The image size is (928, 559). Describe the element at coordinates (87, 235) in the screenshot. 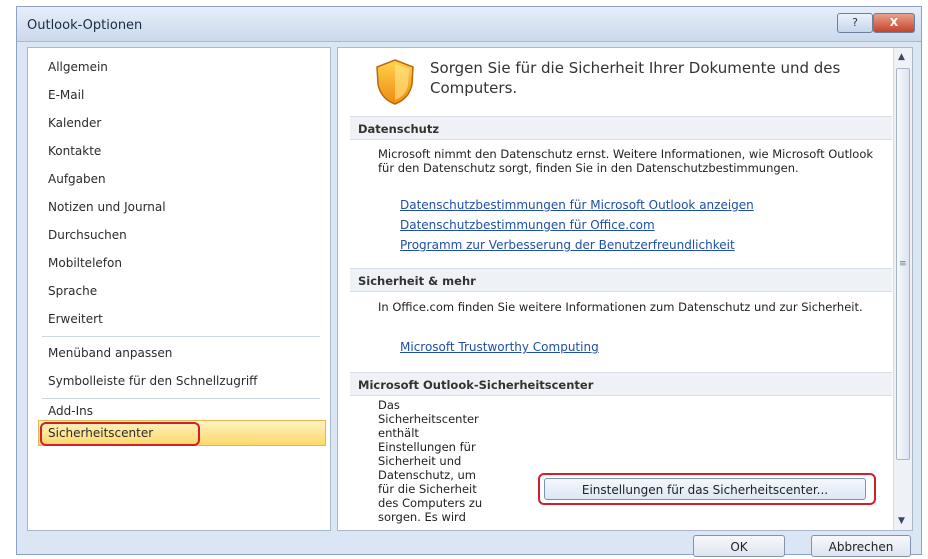

I see `nav-item-durchsuchen: Durchsuchen` at that location.